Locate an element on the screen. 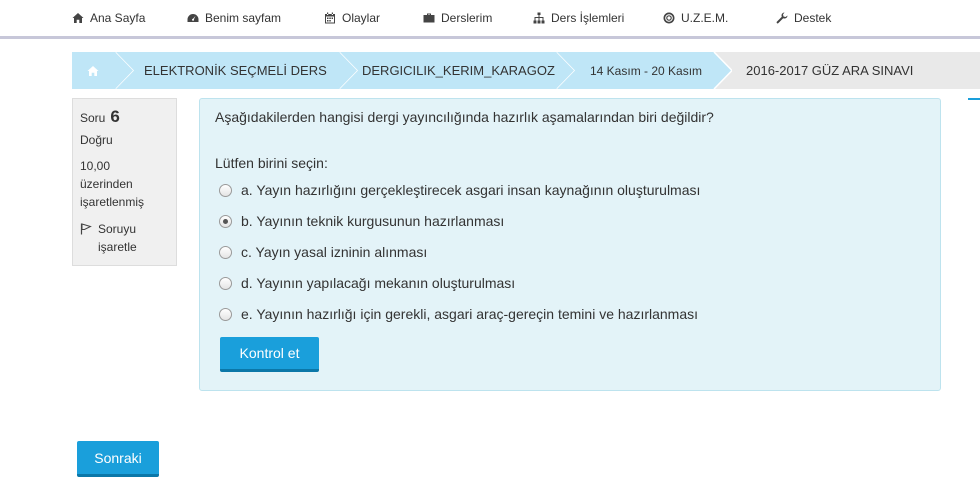 The width and height of the screenshot is (980, 498). nav-item-destek: Destek is located at coordinates (803, 18).